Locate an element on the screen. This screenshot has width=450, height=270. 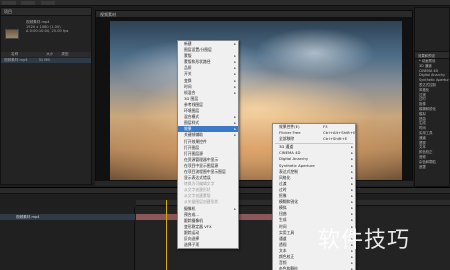
context-menu-item: 选择子项 is located at coordinates (208, 245).